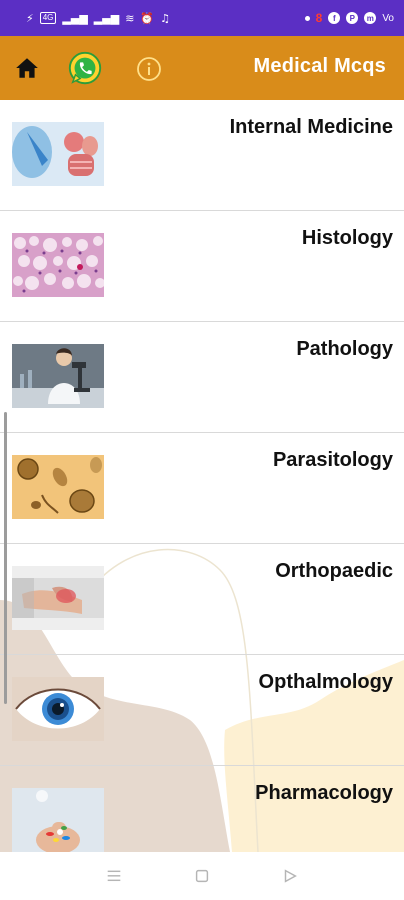  What do you see at coordinates (332, 460) in the screenshot?
I see `subject-label: Parasitology` at bounding box center [332, 460].